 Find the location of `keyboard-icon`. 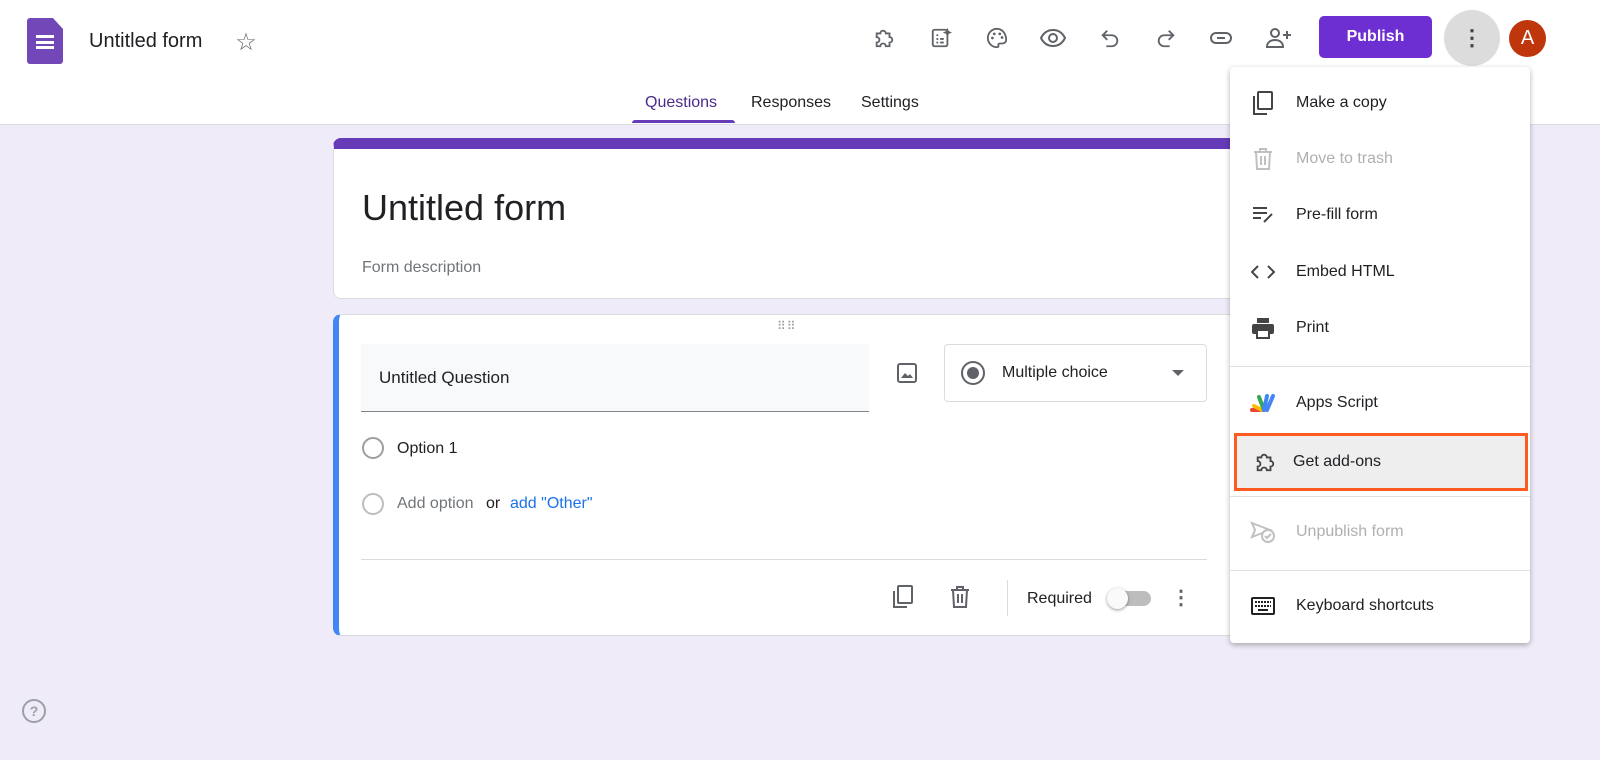

keyboard-icon is located at coordinates (1263, 606).